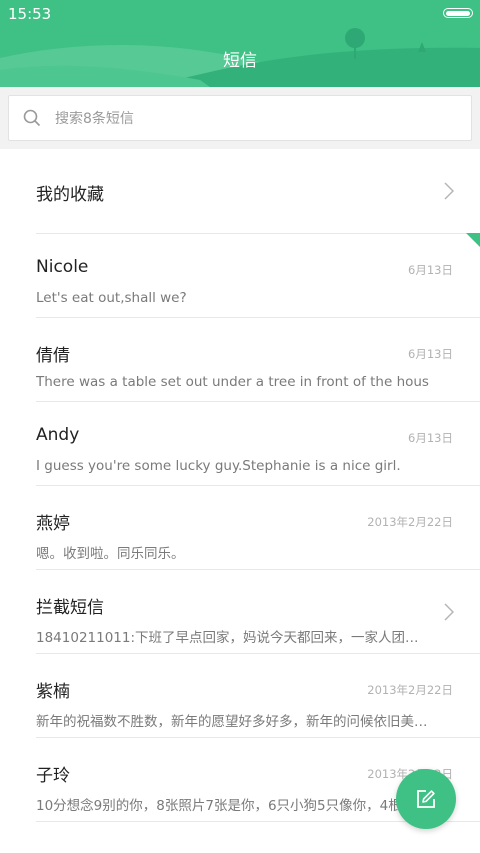  I want to click on message-preview: 10分想念9别的你，8张照片7张是你，6只小狗5只像你，4根骨头, so click(232, 806).